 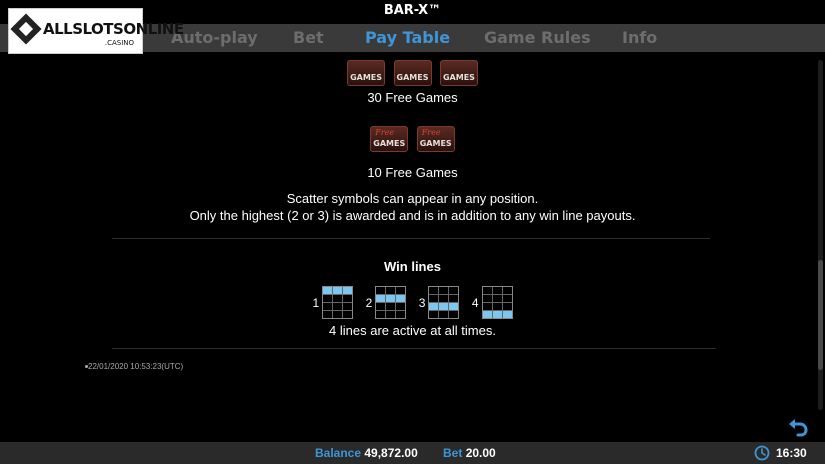 What do you see at coordinates (308, 38) in the screenshot?
I see `tab-bet: Bet` at bounding box center [308, 38].